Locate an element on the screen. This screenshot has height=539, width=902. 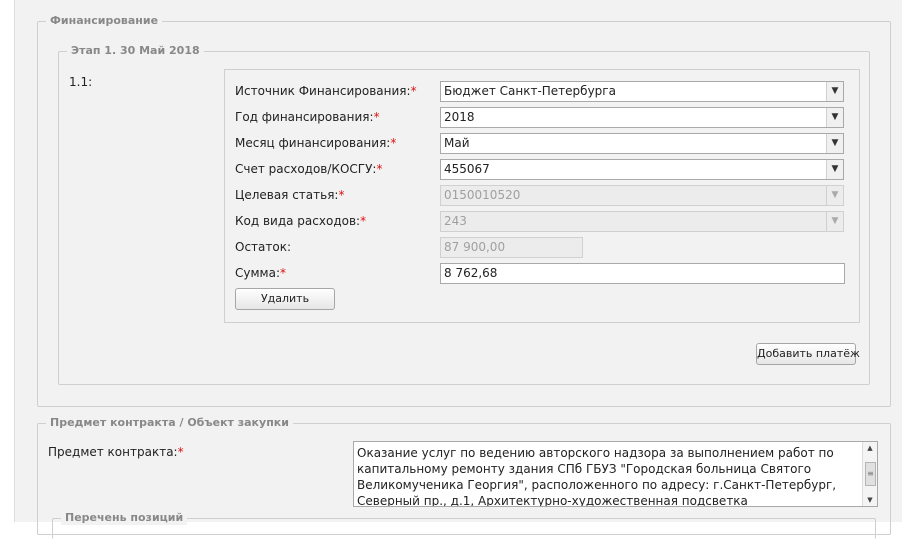
textarea-scrollbar: ▲ ≡ ▼ is located at coordinates (869, 474).